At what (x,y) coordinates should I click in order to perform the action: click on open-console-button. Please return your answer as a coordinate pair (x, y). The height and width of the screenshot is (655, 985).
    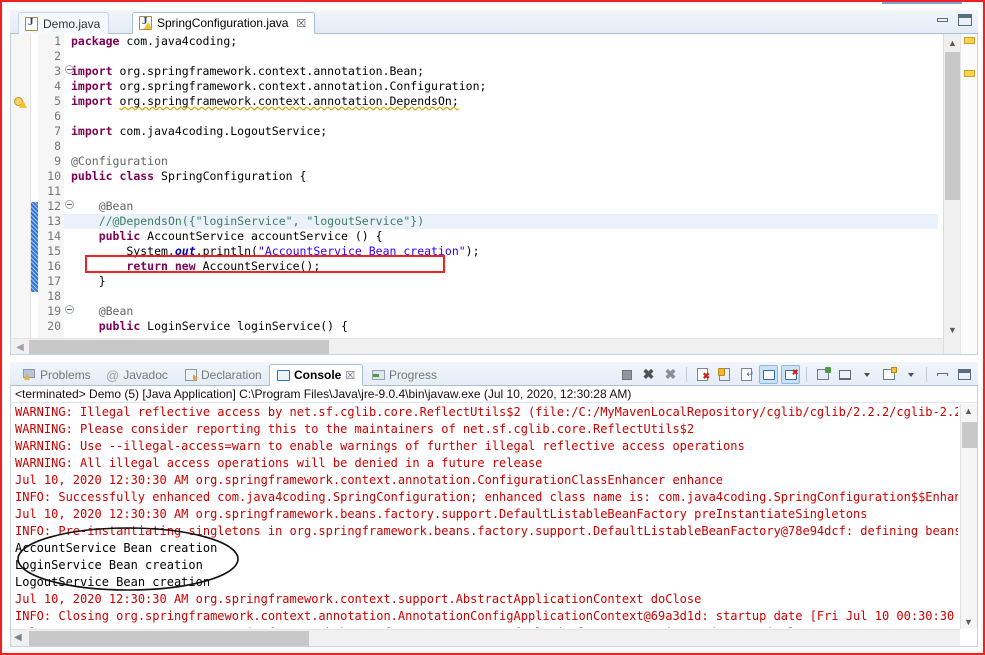
    Looking at the image, I should click on (888, 374).